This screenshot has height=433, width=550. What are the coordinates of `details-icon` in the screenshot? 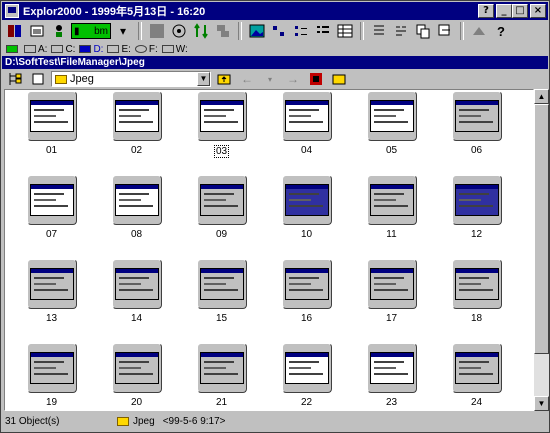 It's located at (345, 31).